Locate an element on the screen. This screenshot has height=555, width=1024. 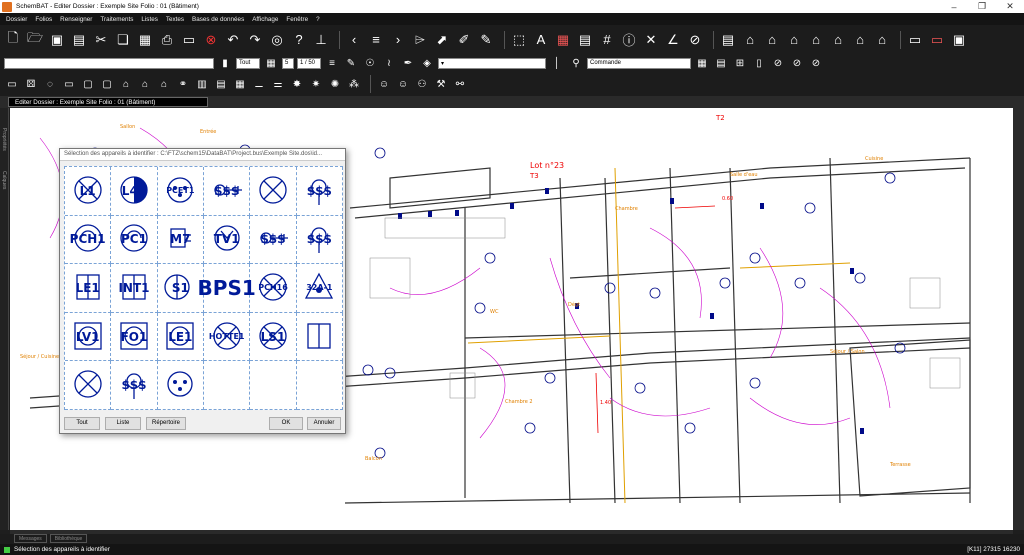
calendar-icon: ▦ is located at coordinates (563, 40).